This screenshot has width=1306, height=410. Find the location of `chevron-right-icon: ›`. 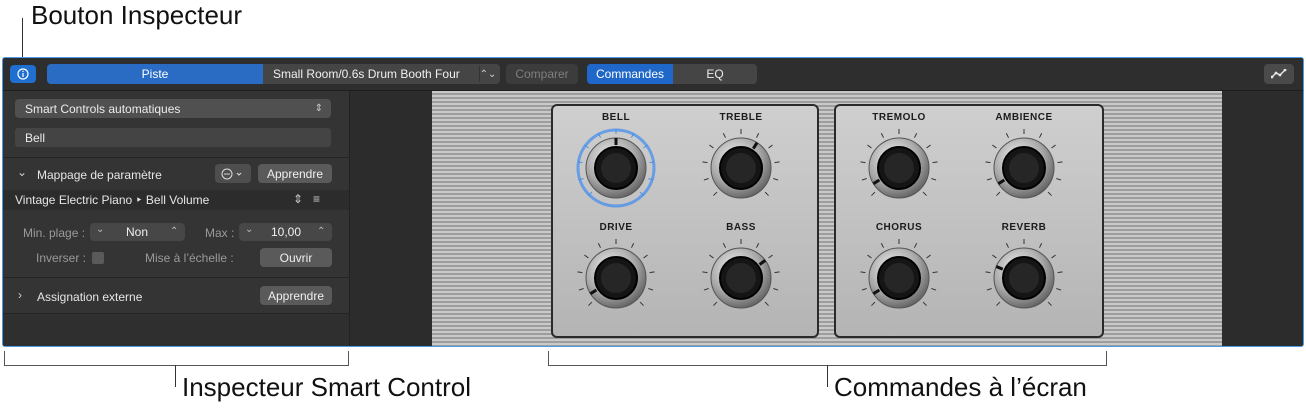

chevron-right-icon: › is located at coordinates (20, 295).